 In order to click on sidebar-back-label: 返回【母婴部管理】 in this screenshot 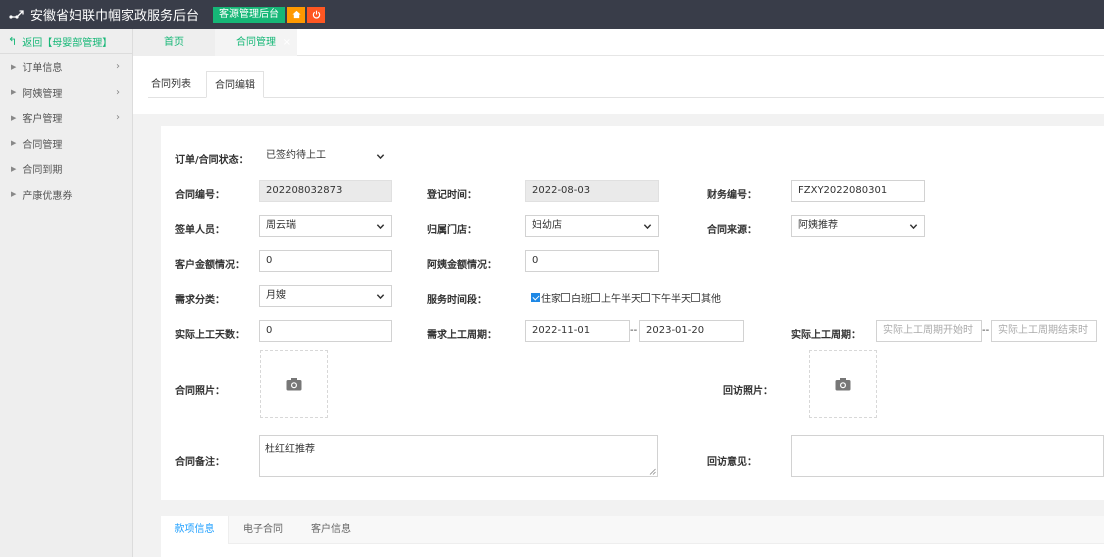, I will do `click(67, 43)`.